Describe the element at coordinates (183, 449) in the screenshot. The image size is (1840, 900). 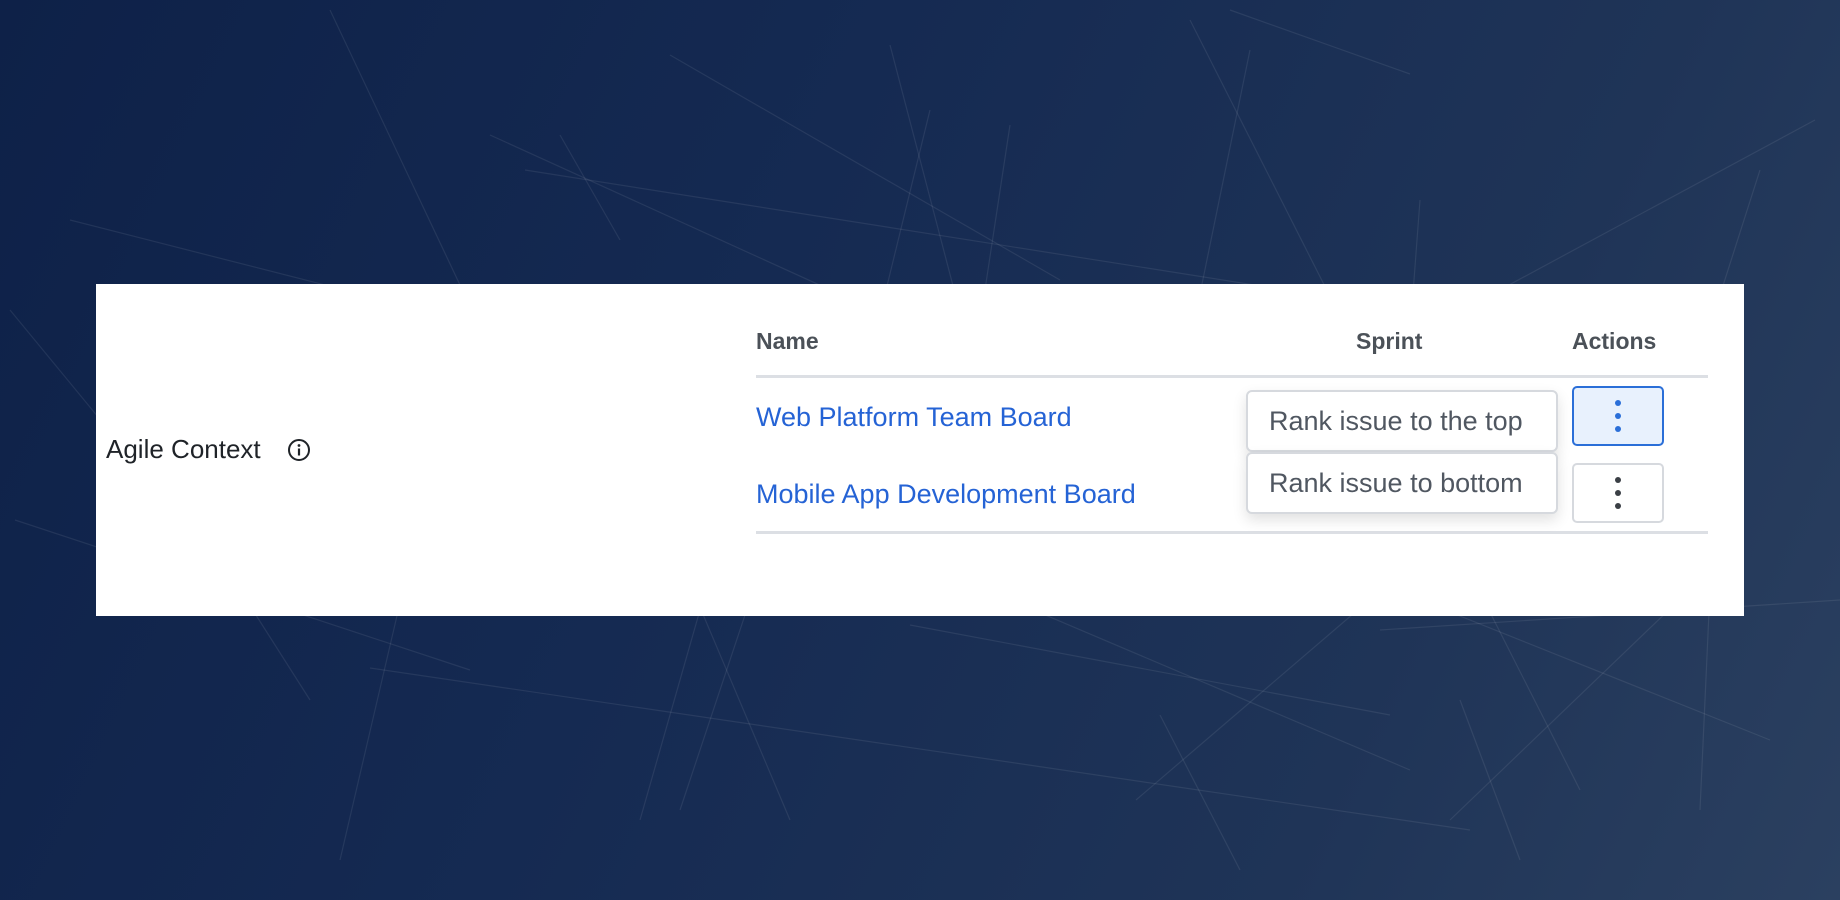
I see `agile-context-label: Agile Context` at that location.